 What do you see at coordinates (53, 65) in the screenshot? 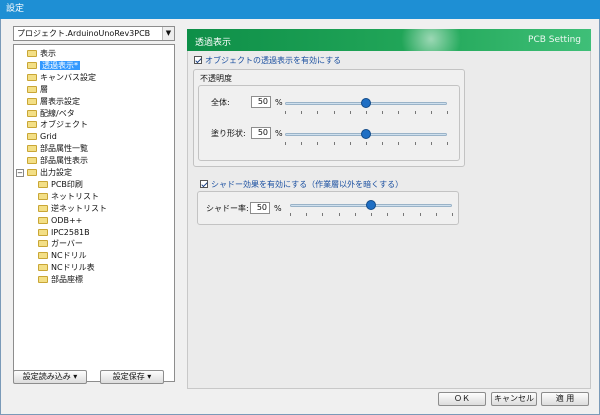
I see `tree-item: 透過表示*` at bounding box center [53, 65].